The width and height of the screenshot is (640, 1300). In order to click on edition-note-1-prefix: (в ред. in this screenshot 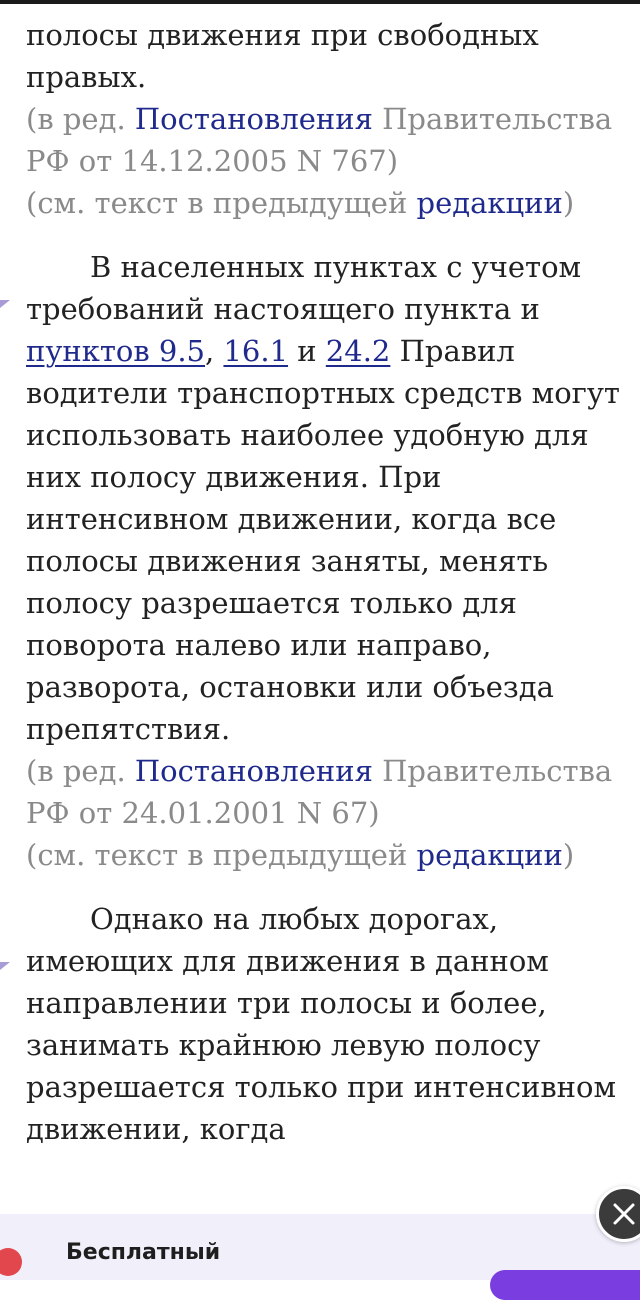, I will do `click(80, 119)`.